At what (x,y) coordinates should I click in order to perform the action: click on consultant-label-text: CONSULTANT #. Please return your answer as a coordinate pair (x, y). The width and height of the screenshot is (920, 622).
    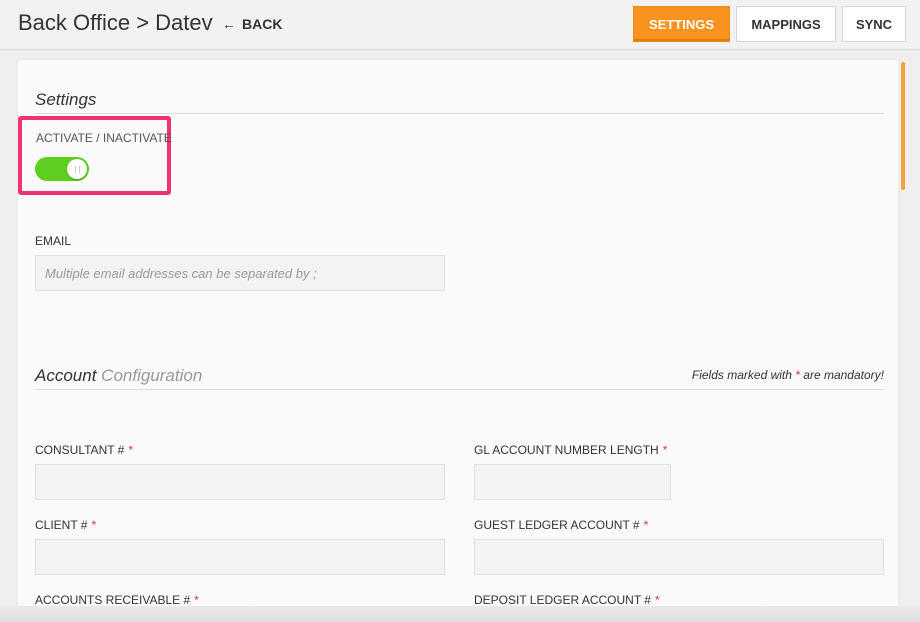
    Looking at the image, I should click on (80, 450).